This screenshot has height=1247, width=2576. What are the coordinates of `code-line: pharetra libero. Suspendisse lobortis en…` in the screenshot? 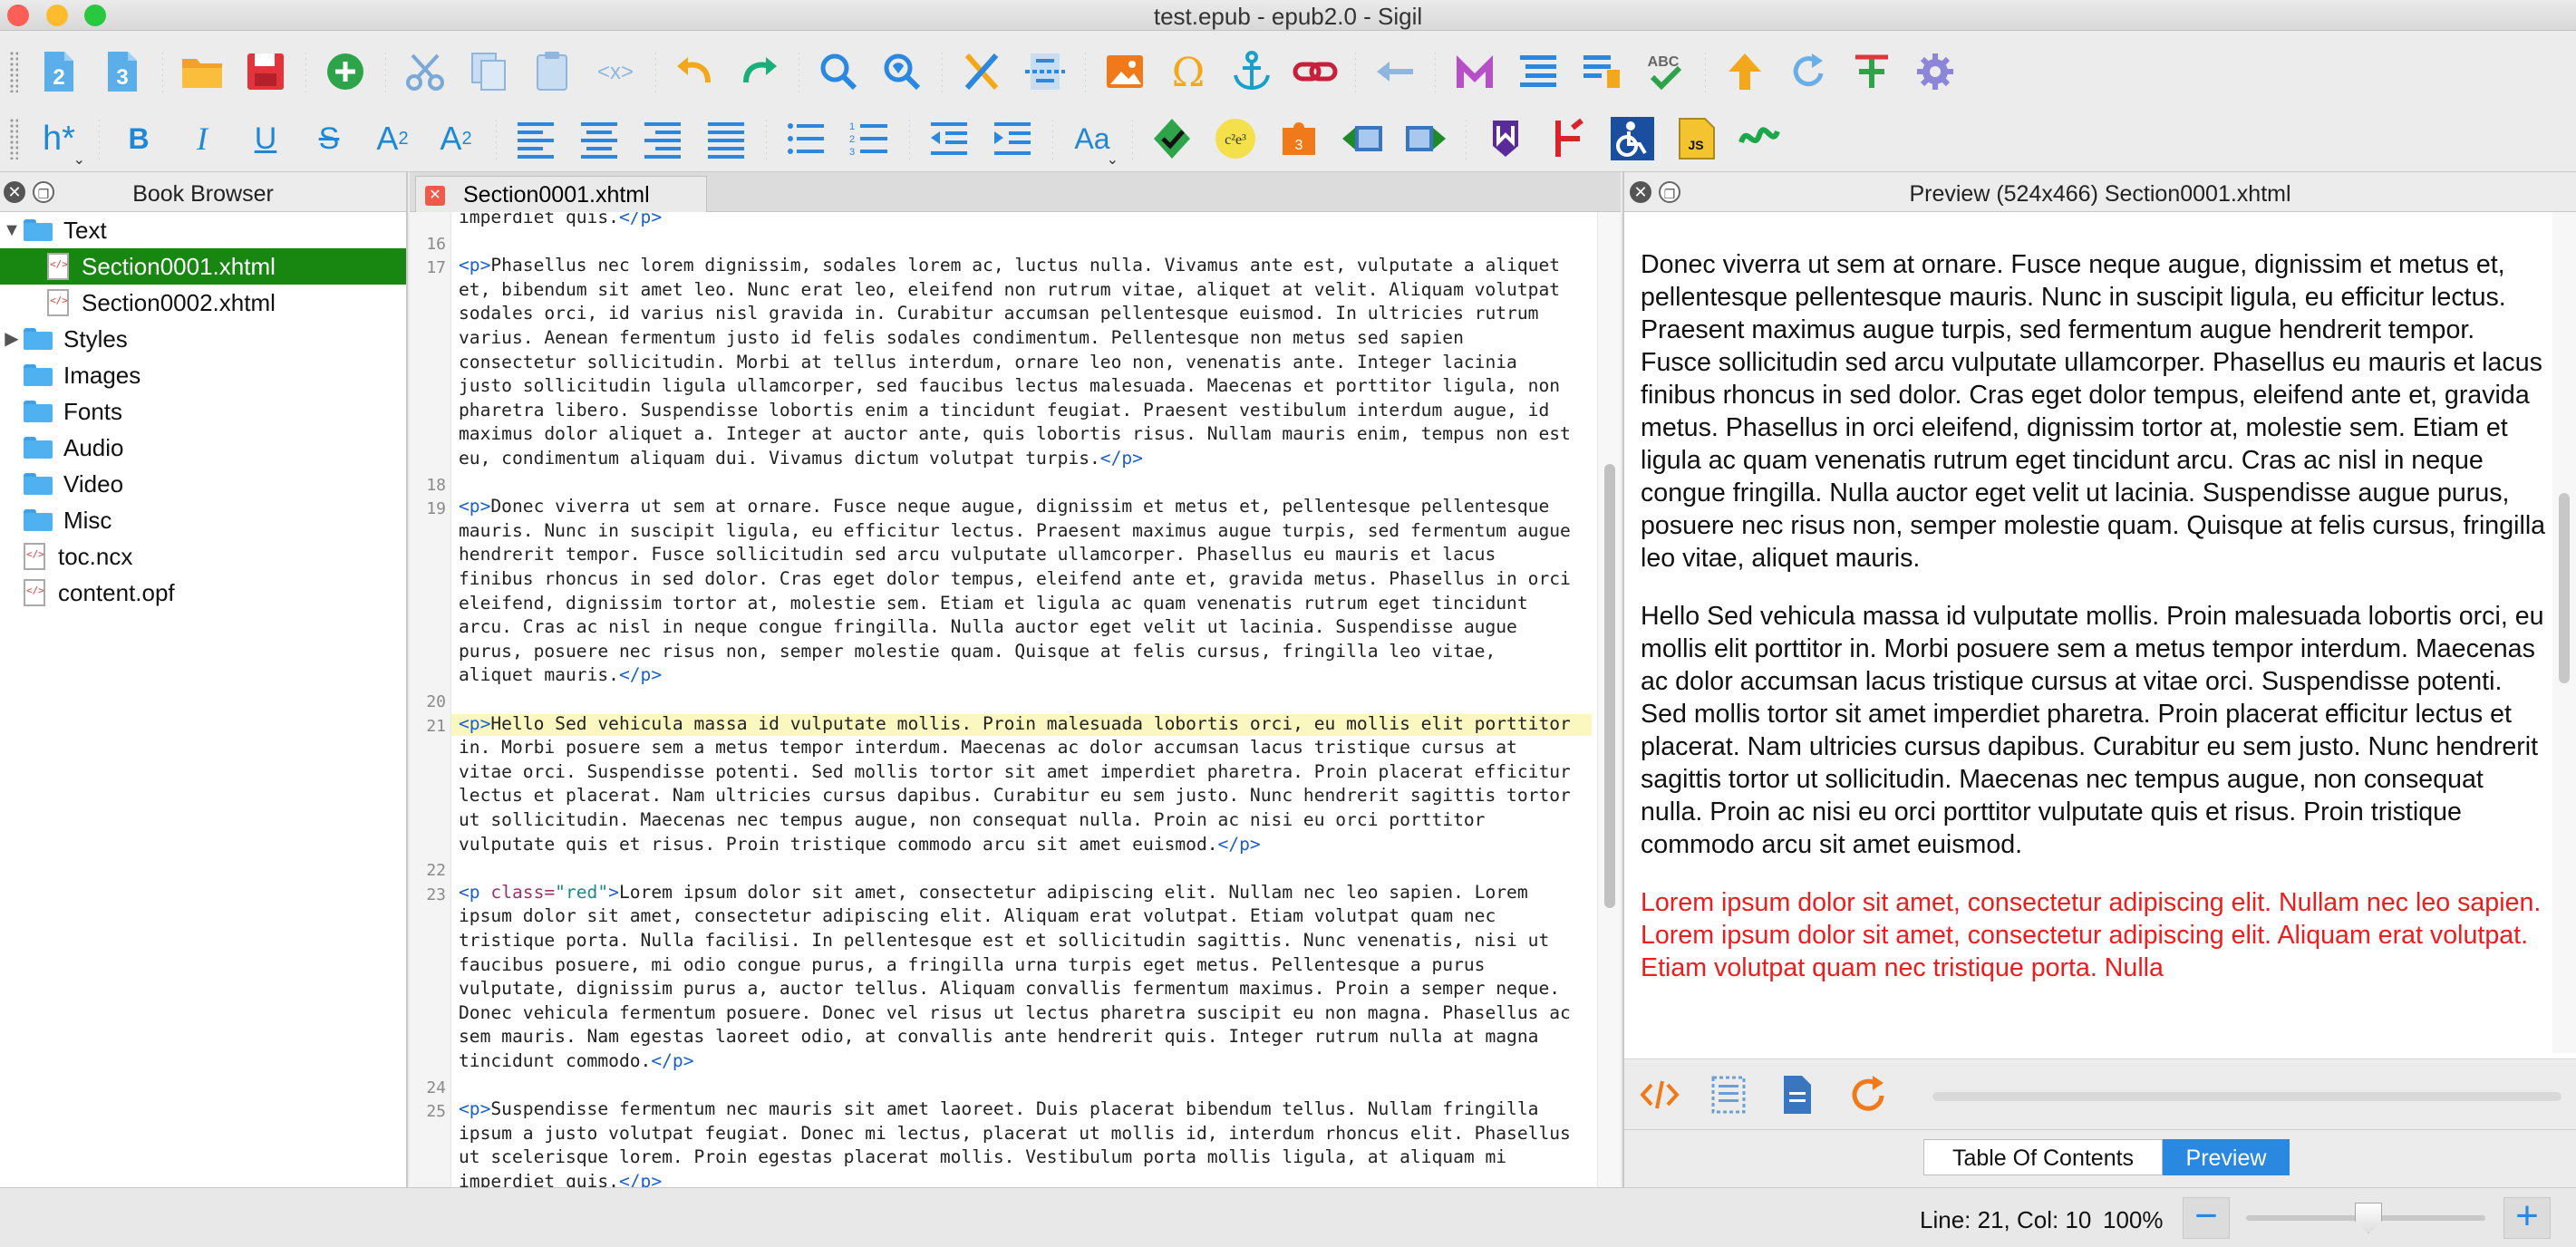 It's located at (1025, 410).